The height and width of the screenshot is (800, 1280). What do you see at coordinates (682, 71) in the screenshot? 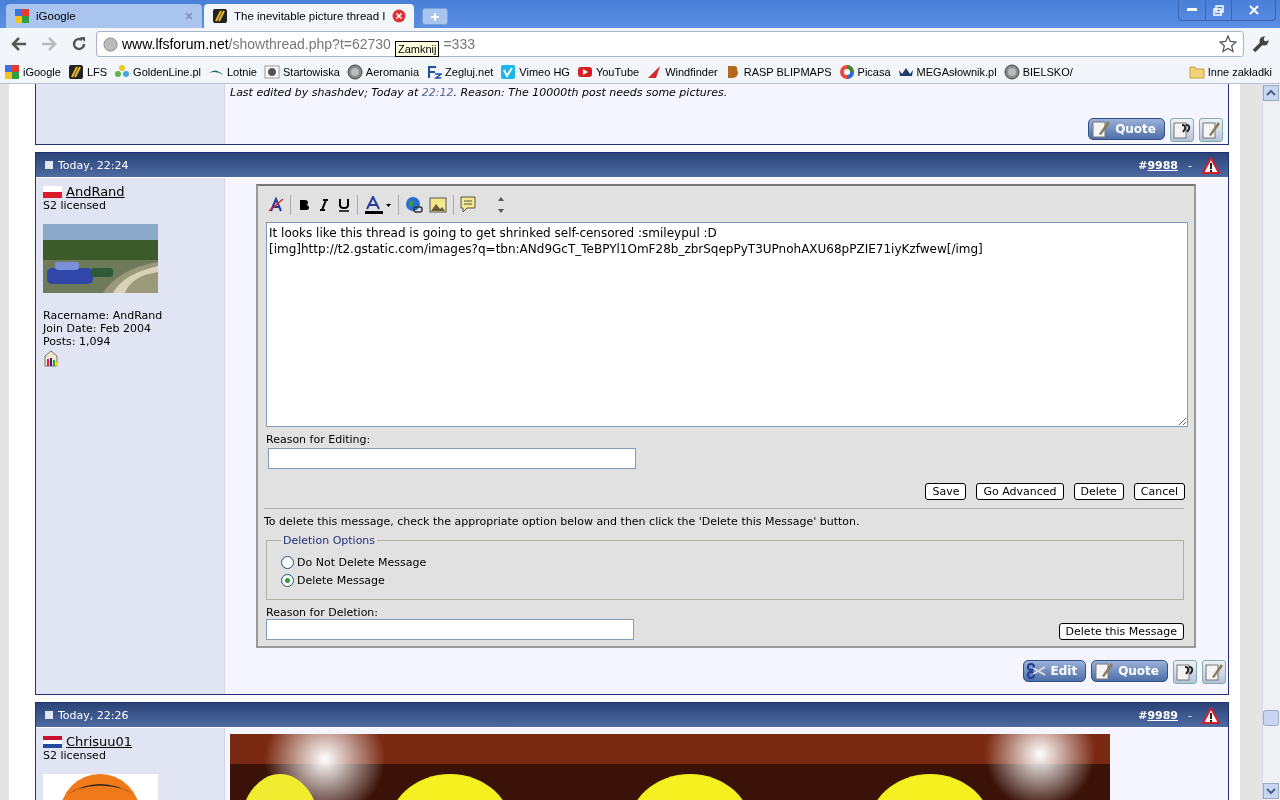
I see `bookmark: Windfinder` at bounding box center [682, 71].